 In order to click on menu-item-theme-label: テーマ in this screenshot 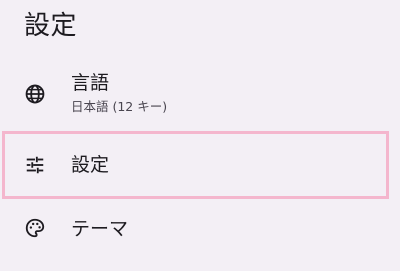, I will do `click(100, 229)`.